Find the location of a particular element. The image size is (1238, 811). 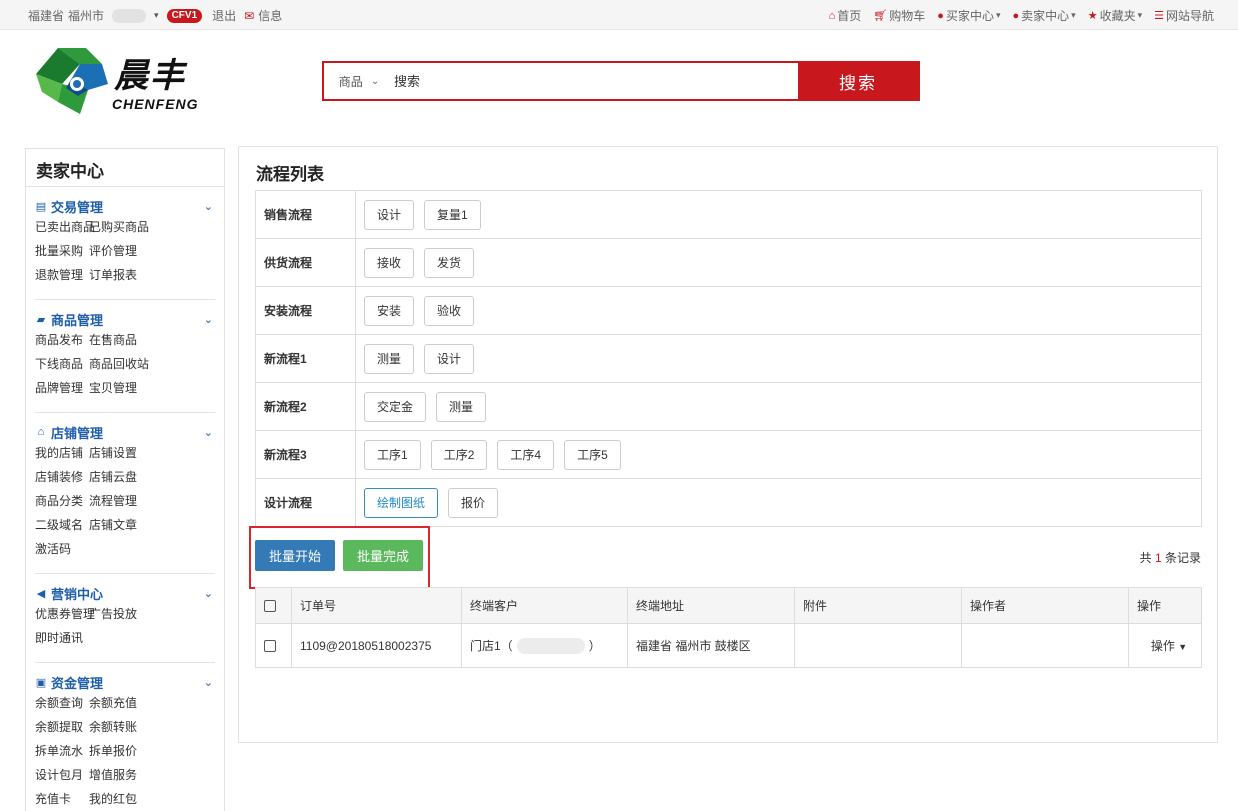

sidebar-group-header: ▣ 资金管理 ⌄ is located at coordinates (125, 682).